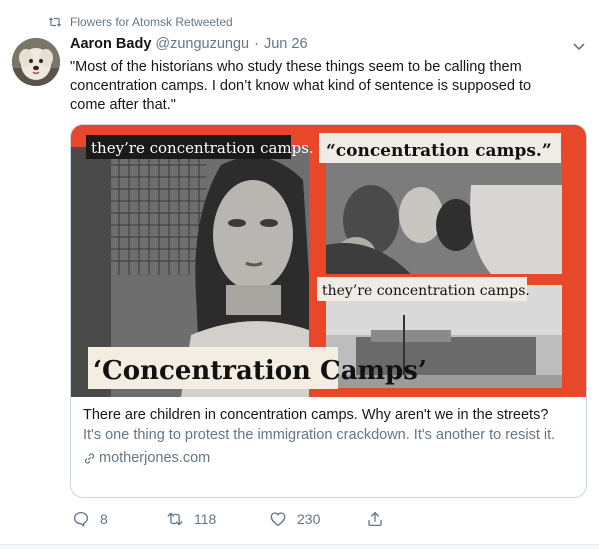 The image size is (599, 549). Describe the element at coordinates (314, 46) in the screenshot. I see `tweet-header: Aaron Bady @zunguzungu · Jun 26` at that location.